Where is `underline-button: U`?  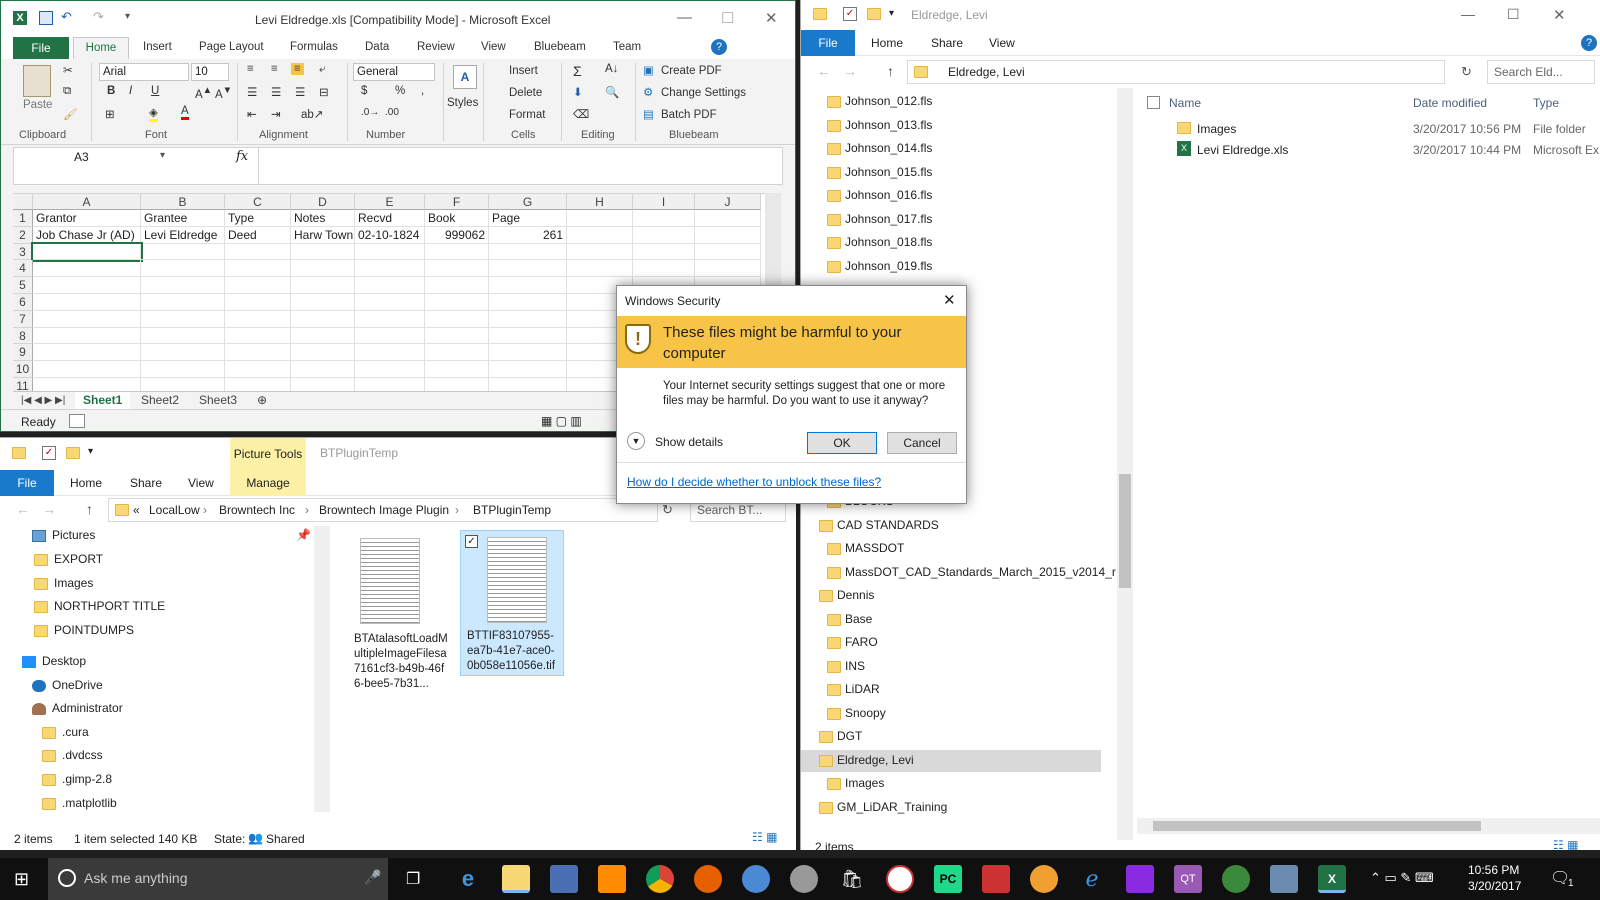 underline-button: U is located at coordinates (155, 91).